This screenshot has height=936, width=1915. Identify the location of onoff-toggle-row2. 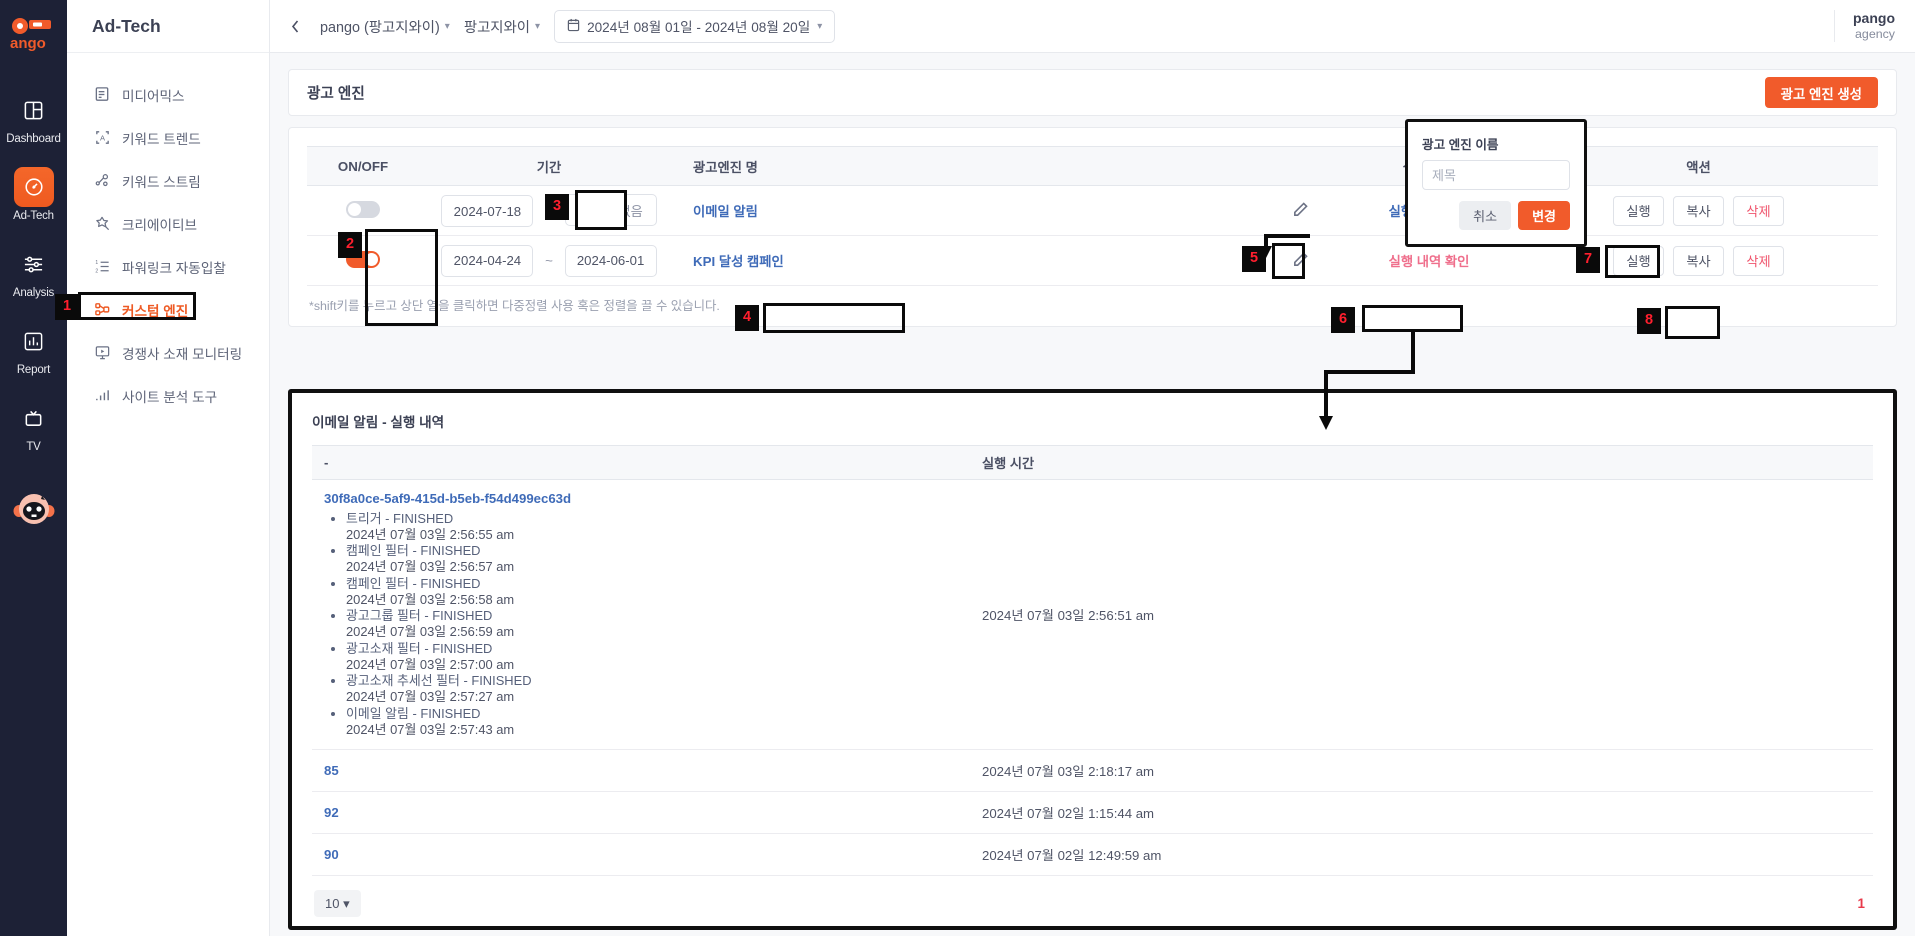
(363, 259).